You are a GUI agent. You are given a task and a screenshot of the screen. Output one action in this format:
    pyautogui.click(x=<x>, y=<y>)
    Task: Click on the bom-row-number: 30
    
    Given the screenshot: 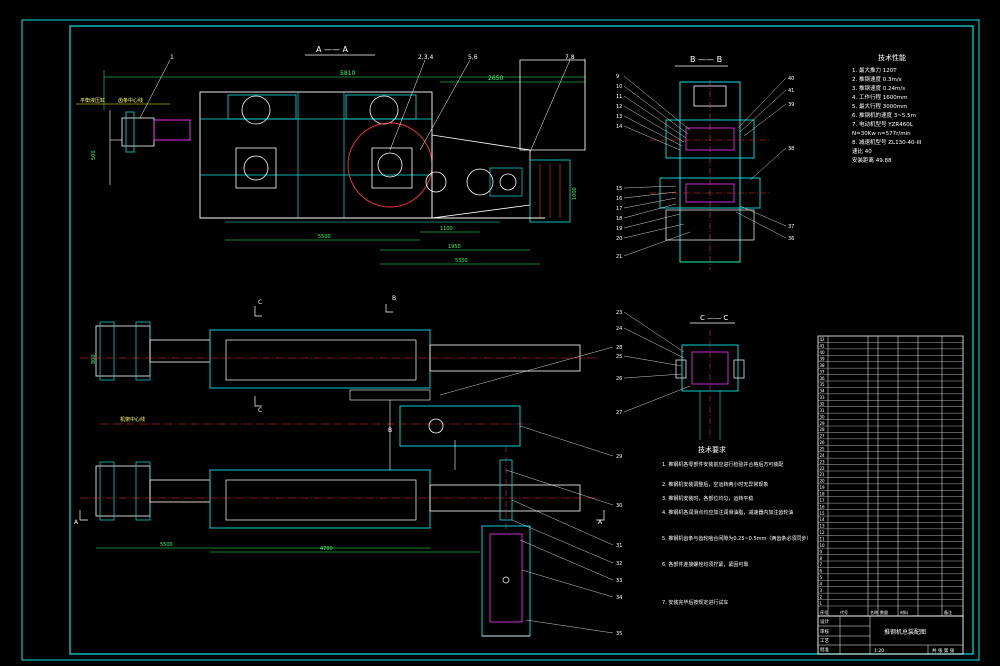 What is the action you would take?
    pyautogui.click(x=823, y=416)
    